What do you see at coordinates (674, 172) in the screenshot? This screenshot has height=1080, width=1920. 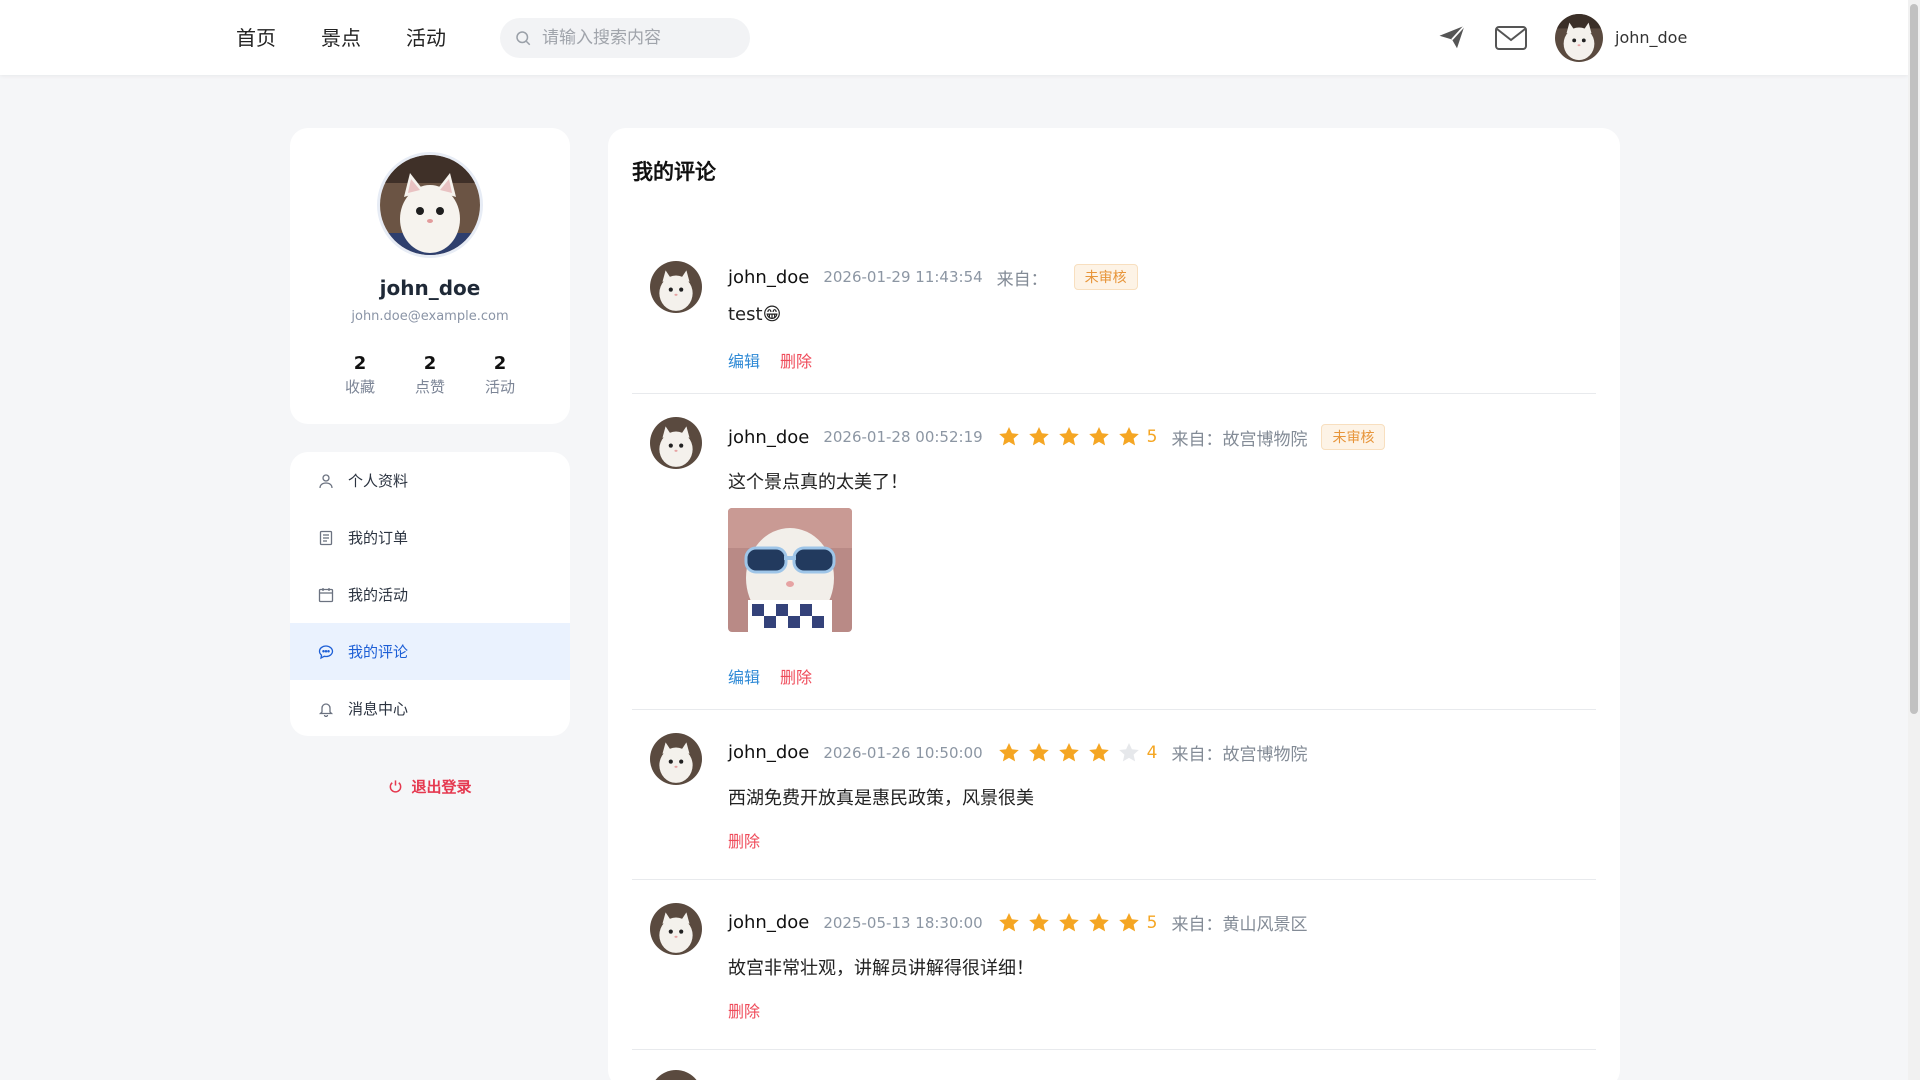 I see `page-title: 我的评论` at bounding box center [674, 172].